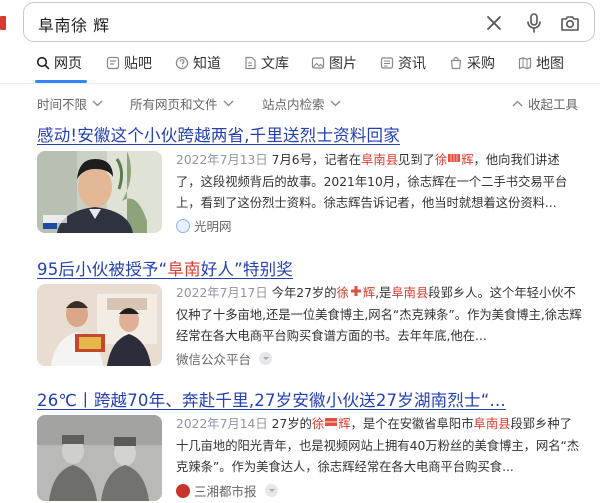  Describe the element at coordinates (550, 64) in the screenshot. I see `tab-label: 地图` at that location.